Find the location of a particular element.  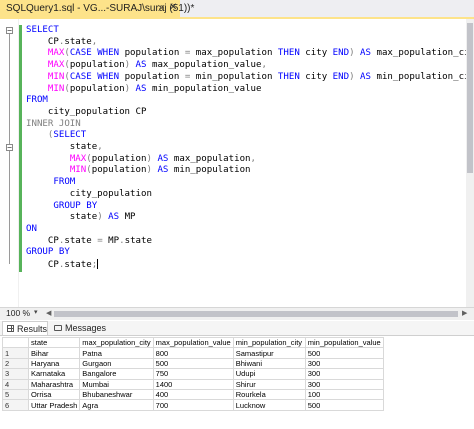

tab-messages: Messages is located at coordinates (84, 328).